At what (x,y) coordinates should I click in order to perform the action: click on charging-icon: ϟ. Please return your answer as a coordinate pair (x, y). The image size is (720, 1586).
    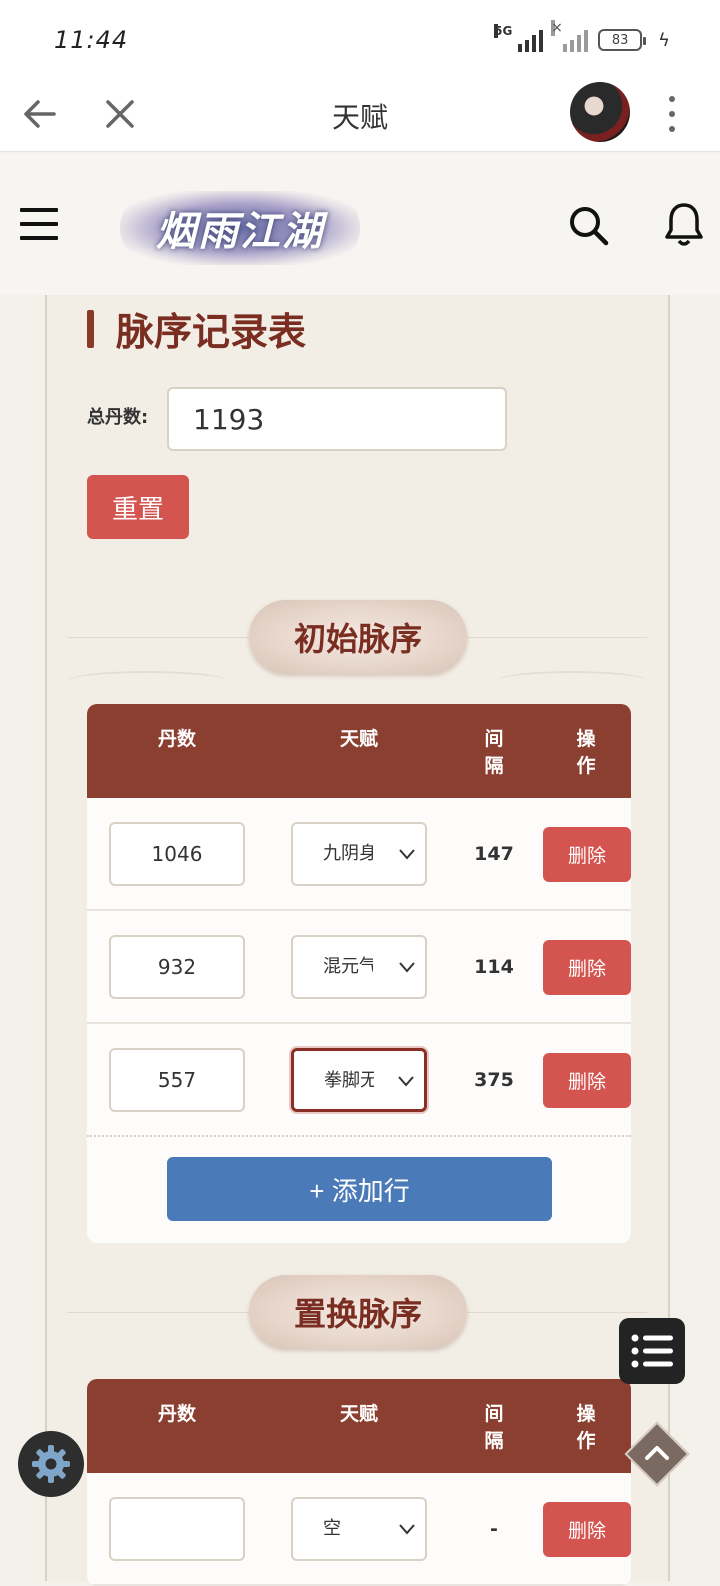
    Looking at the image, I should click on (664, 40).